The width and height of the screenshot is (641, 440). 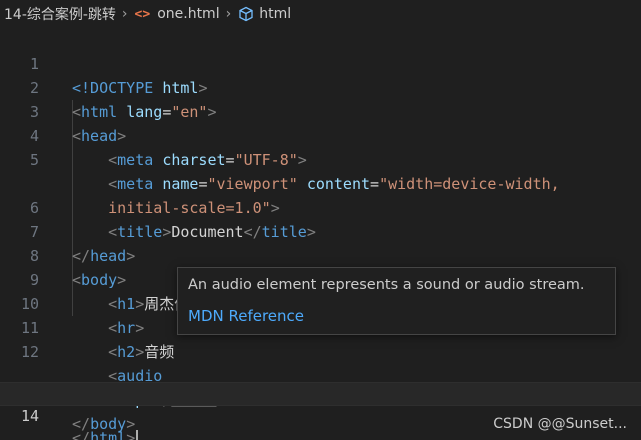 What do you see at coordinates (131, 434) in the screenshot?
I see `punctuation: >` at bounding box center [131, 434].